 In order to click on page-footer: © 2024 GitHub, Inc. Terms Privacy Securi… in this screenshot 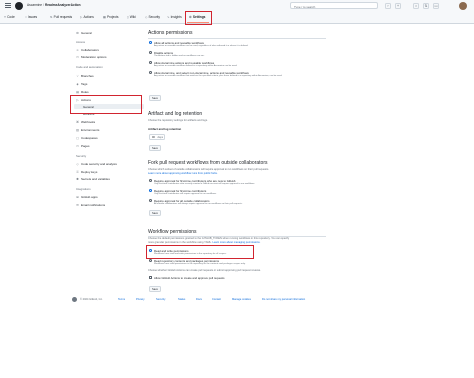, I will do `click(237, 300)`.